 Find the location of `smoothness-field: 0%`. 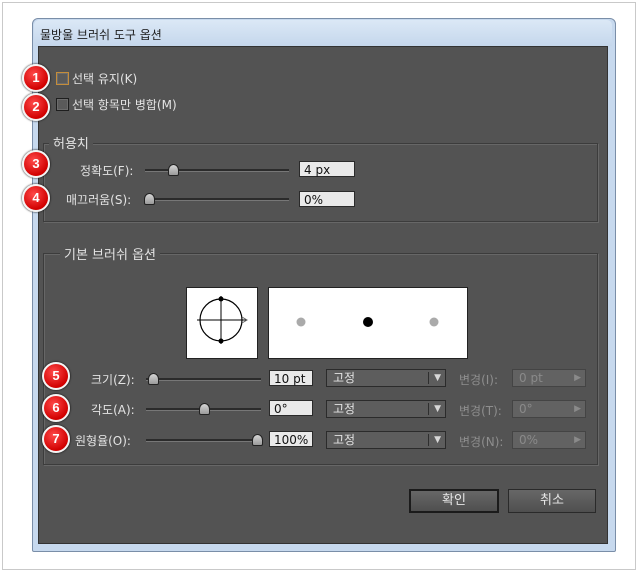

smoothness-field: 0% is located at coordinates (327, 199).